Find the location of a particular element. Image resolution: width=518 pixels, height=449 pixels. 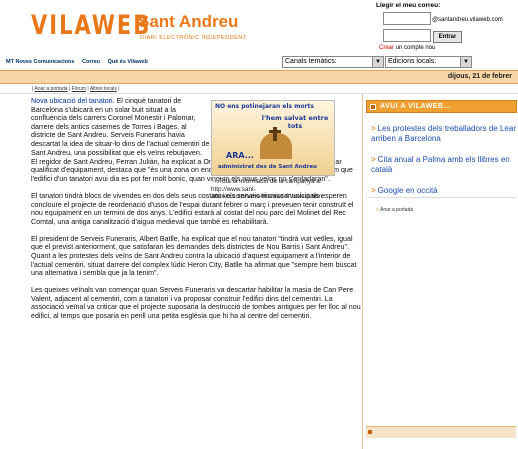

create-account-text: un compte nou is located at coordinates (415, 48).